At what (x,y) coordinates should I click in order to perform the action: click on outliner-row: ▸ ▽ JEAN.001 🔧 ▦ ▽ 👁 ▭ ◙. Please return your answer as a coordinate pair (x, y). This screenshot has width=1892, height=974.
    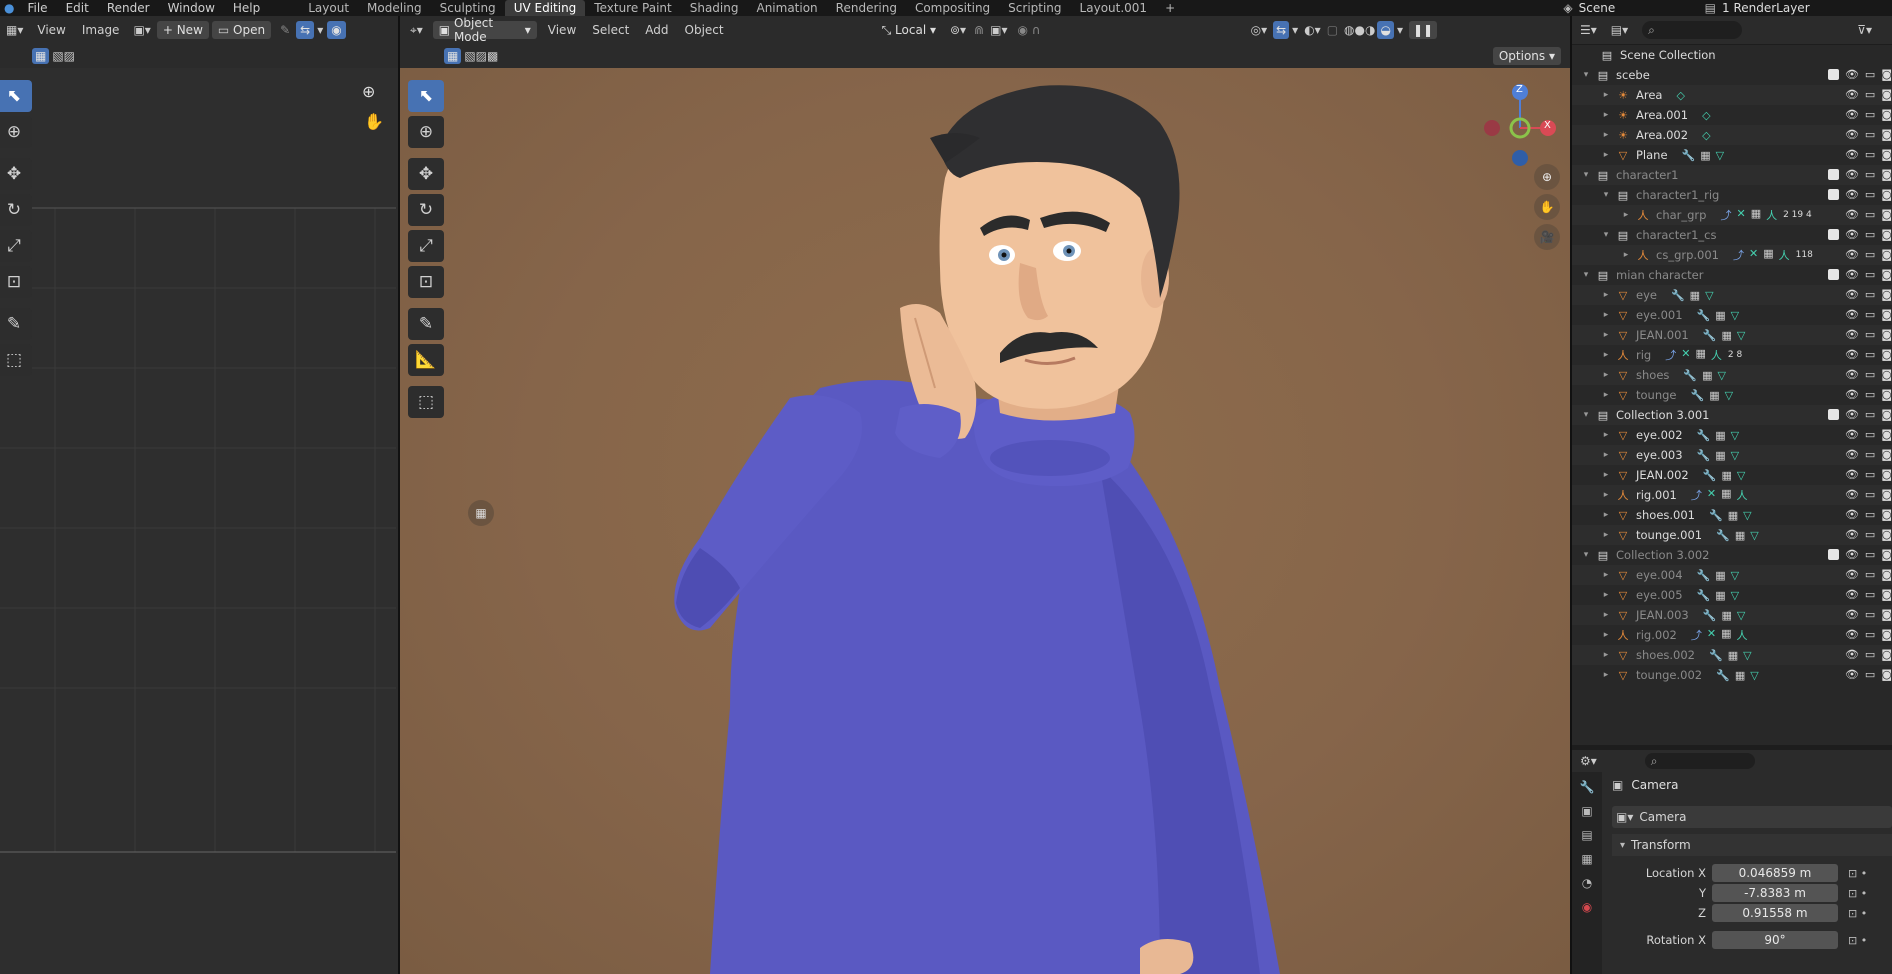
    Looking at the image, I should click on (1732, 335).